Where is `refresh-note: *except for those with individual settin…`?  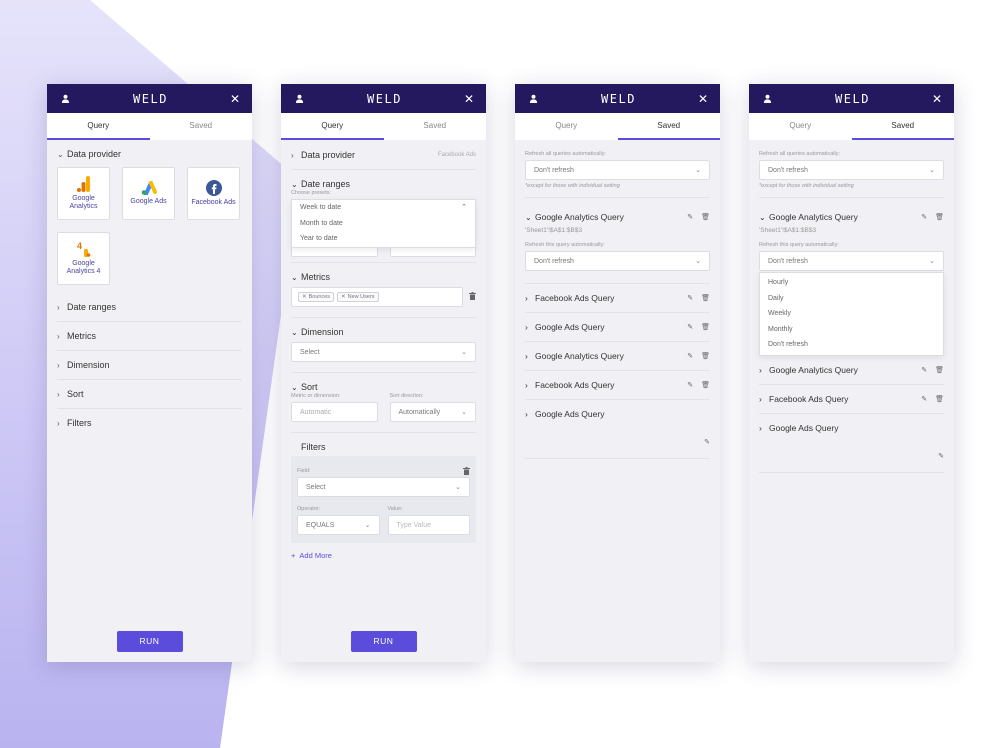
refresh-note: *except for those with individual settin… is located at coordinates (572, 186).